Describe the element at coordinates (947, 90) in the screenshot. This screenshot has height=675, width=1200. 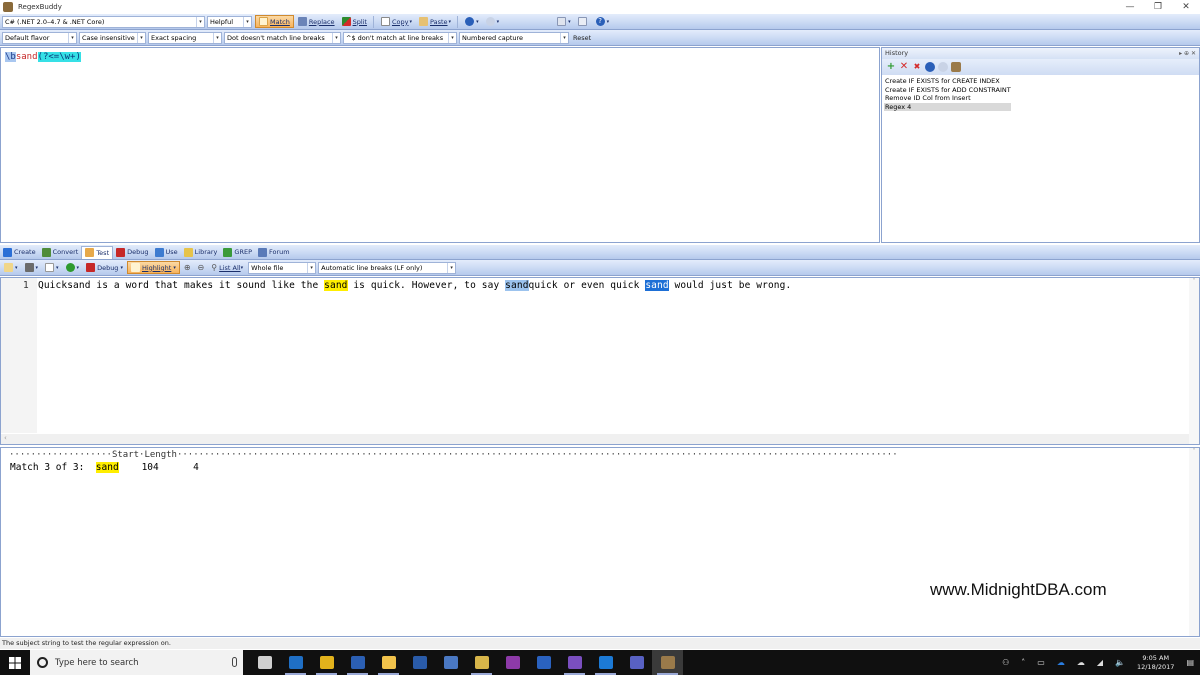
I see `history-item: Create IF EXISTS for ADD CONSTRAINT` at that location.